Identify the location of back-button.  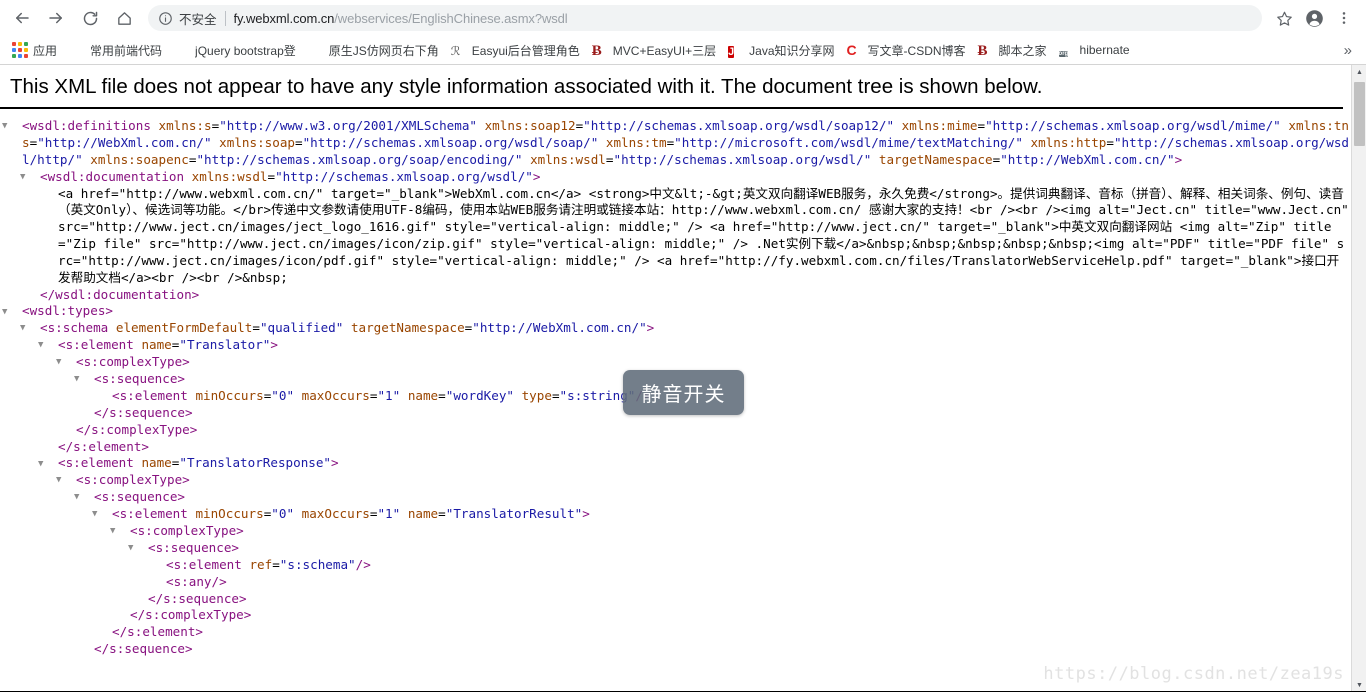
(22, 18).